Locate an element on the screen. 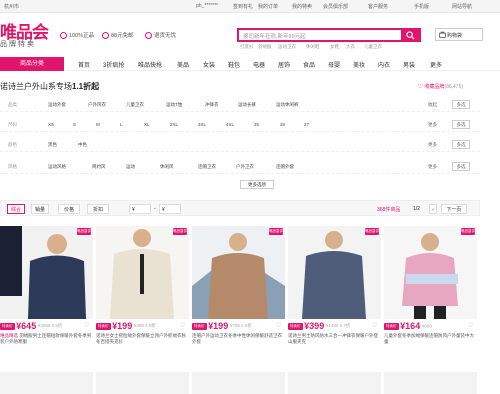  filter-option: 26 is located at coordinates (282, 124).